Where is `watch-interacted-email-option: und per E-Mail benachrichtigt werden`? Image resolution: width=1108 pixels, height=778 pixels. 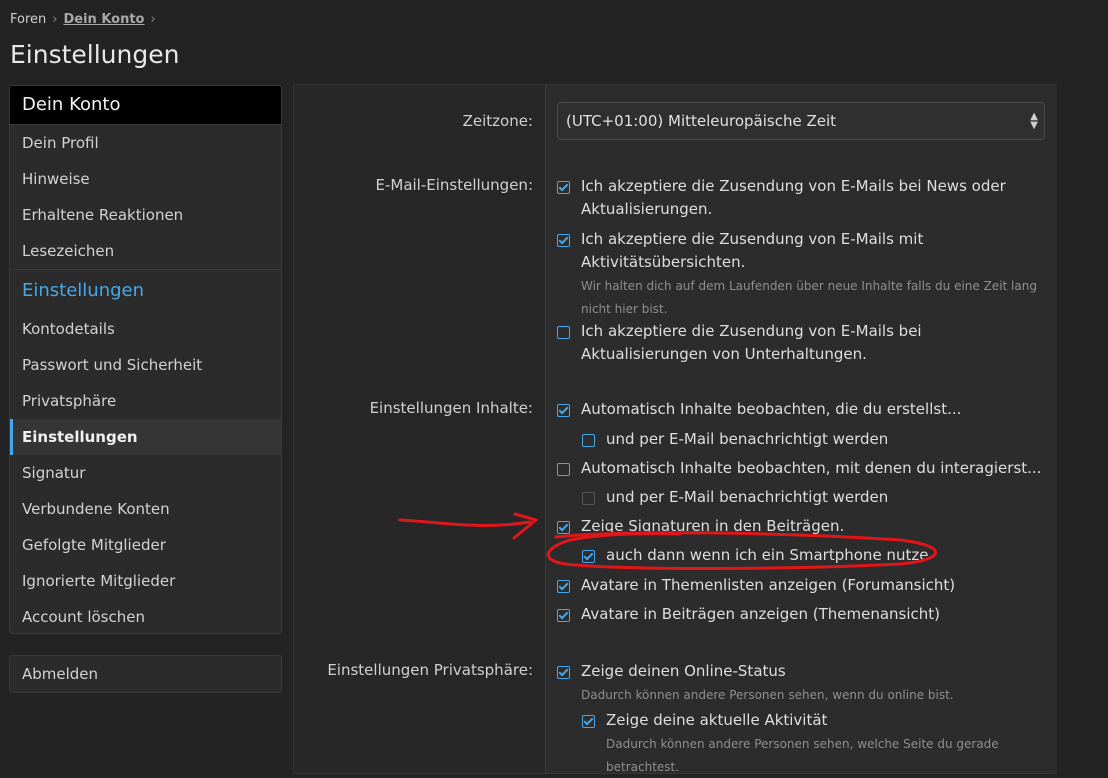
watch-interacted-email-option: und per E-Mail benachrichtigt werden is located at coordinates (735, 498).